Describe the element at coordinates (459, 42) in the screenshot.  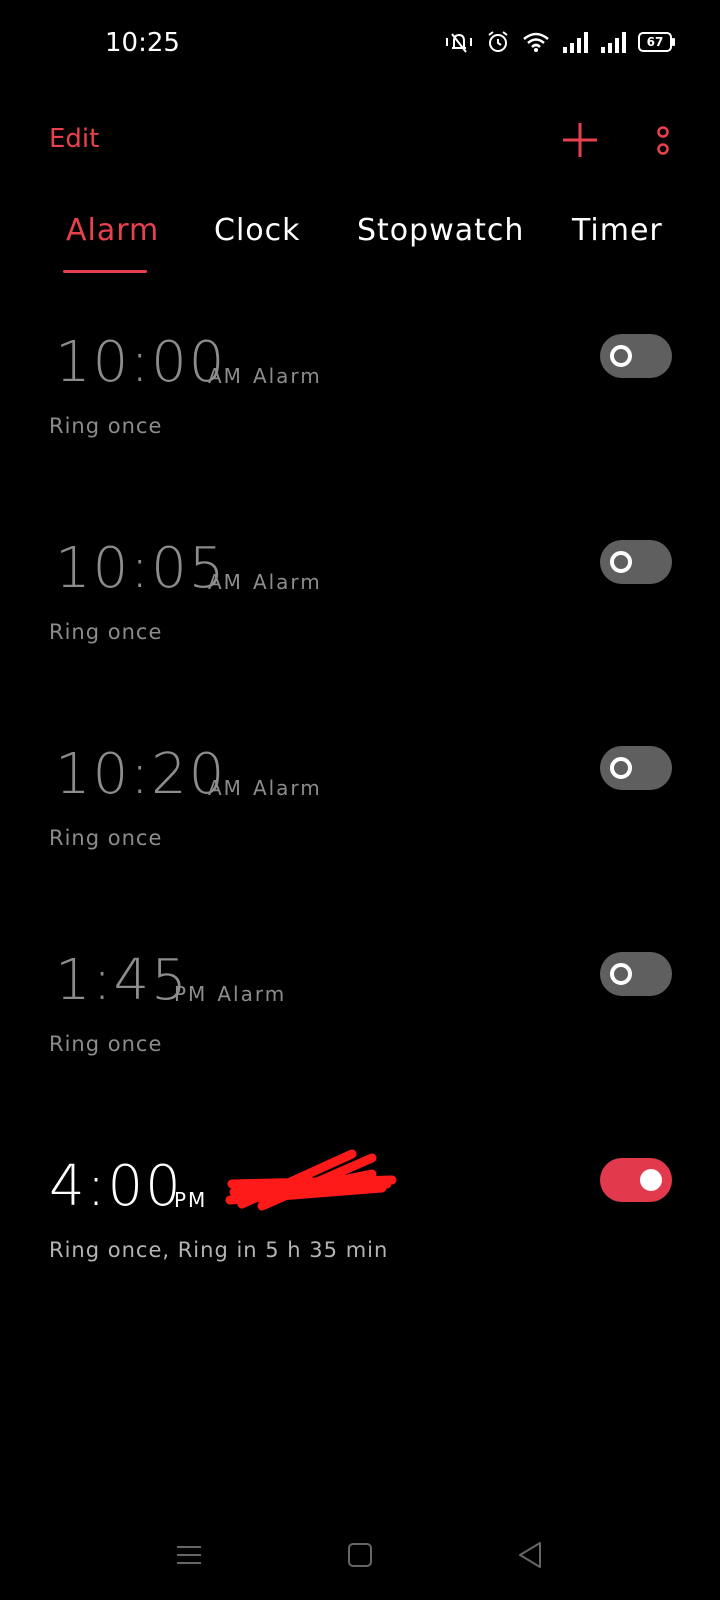
I see `mute-vibrate-icon` at that location.